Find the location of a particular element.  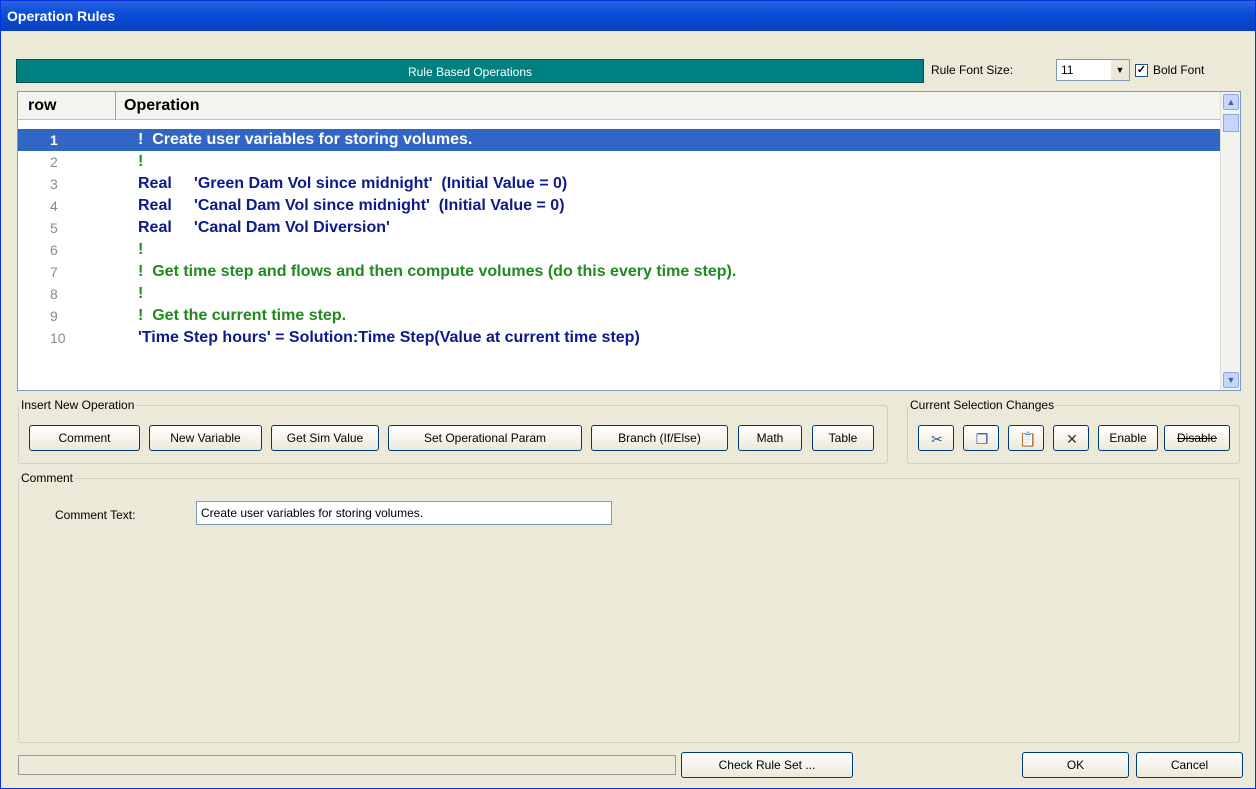

cut-button: ✂ is located at coordinates (936, 438).